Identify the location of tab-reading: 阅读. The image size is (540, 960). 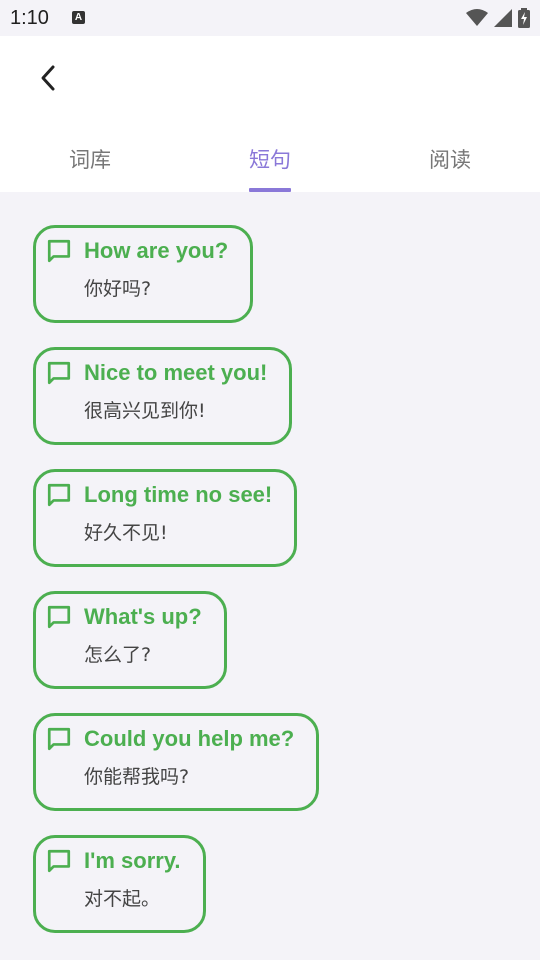
(450, 164).